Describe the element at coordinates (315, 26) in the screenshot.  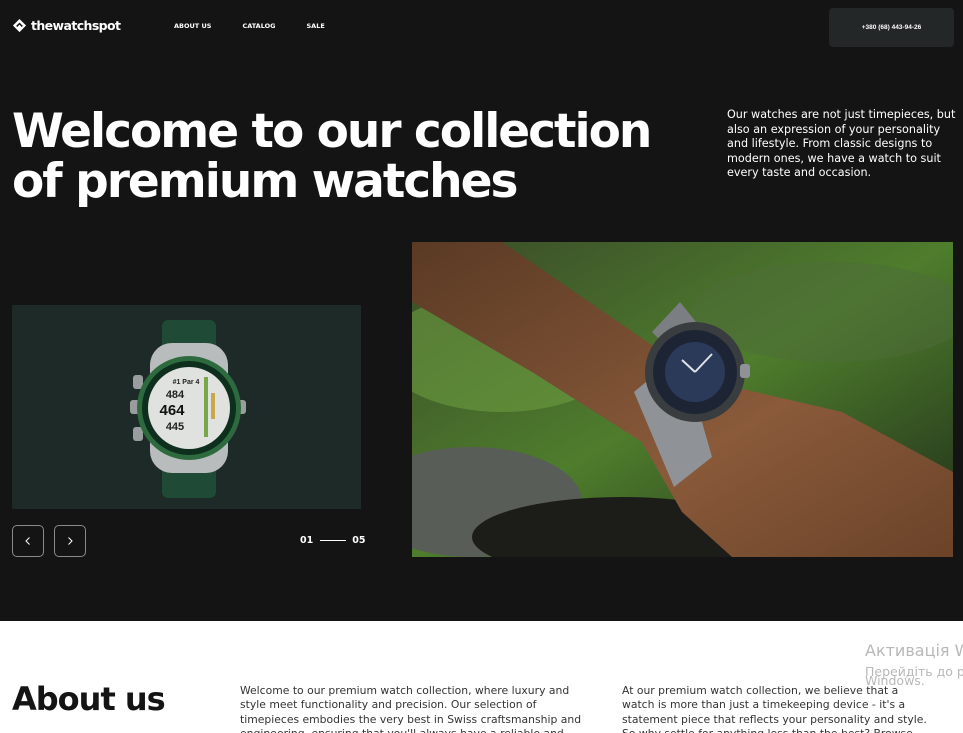
I see `nav-sale: SALE` at that location.